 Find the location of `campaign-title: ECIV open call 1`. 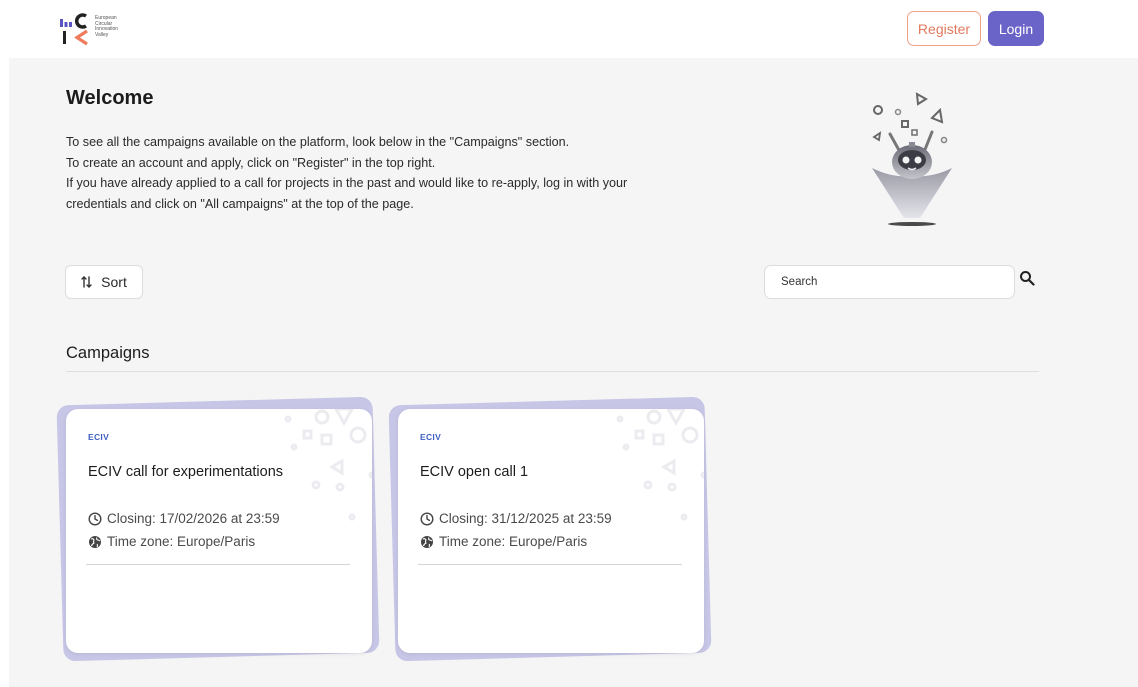

campaign-title: ECIV open call 1 is located at coordinates (474, 472).